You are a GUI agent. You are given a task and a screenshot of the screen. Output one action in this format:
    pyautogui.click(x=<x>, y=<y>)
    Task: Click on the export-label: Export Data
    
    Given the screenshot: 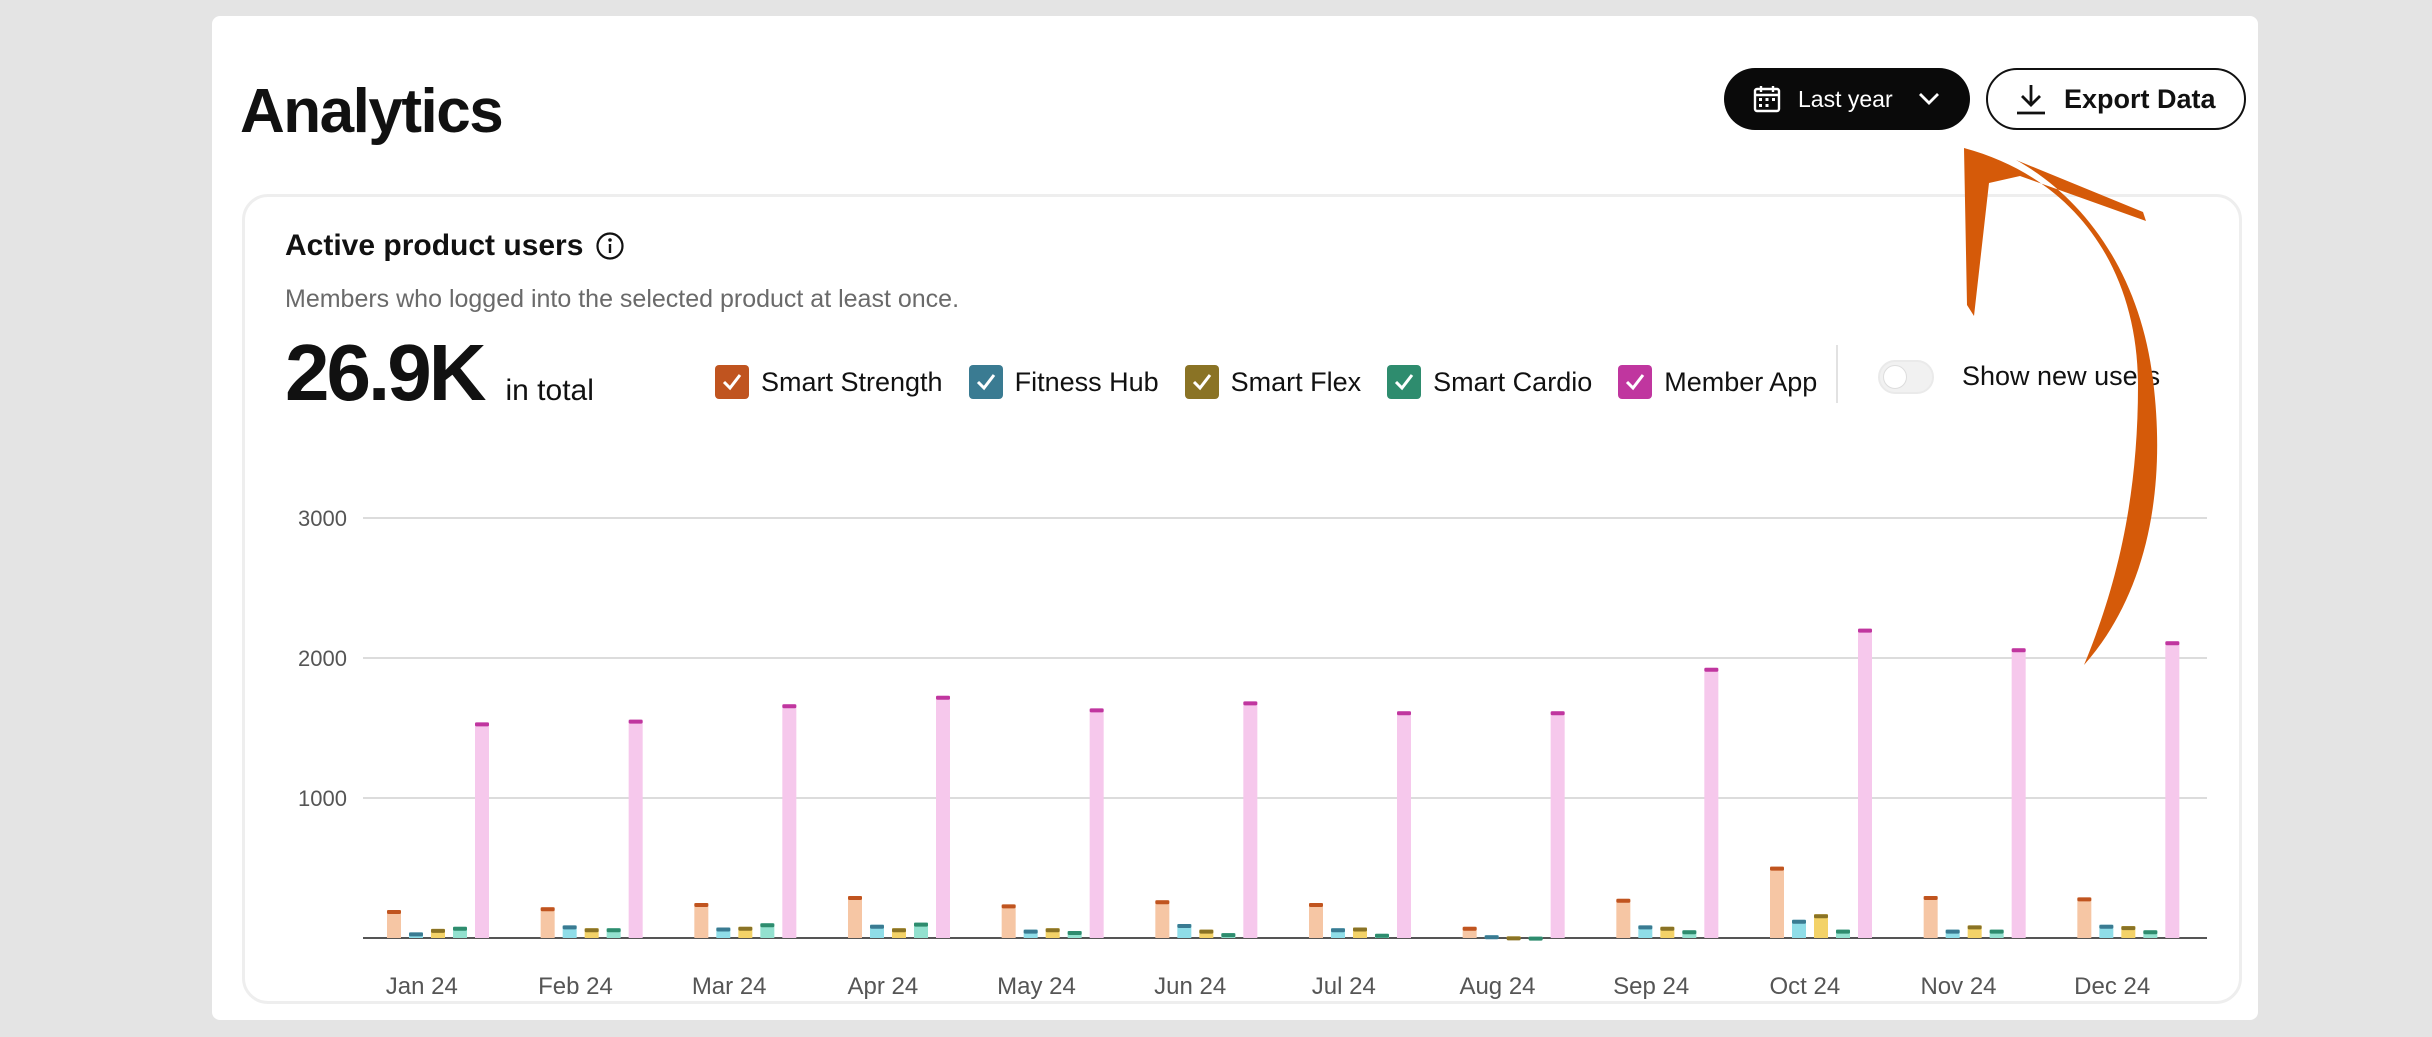 What is the action you would take?
    pyautogui.click(x=2140, y=98)
    